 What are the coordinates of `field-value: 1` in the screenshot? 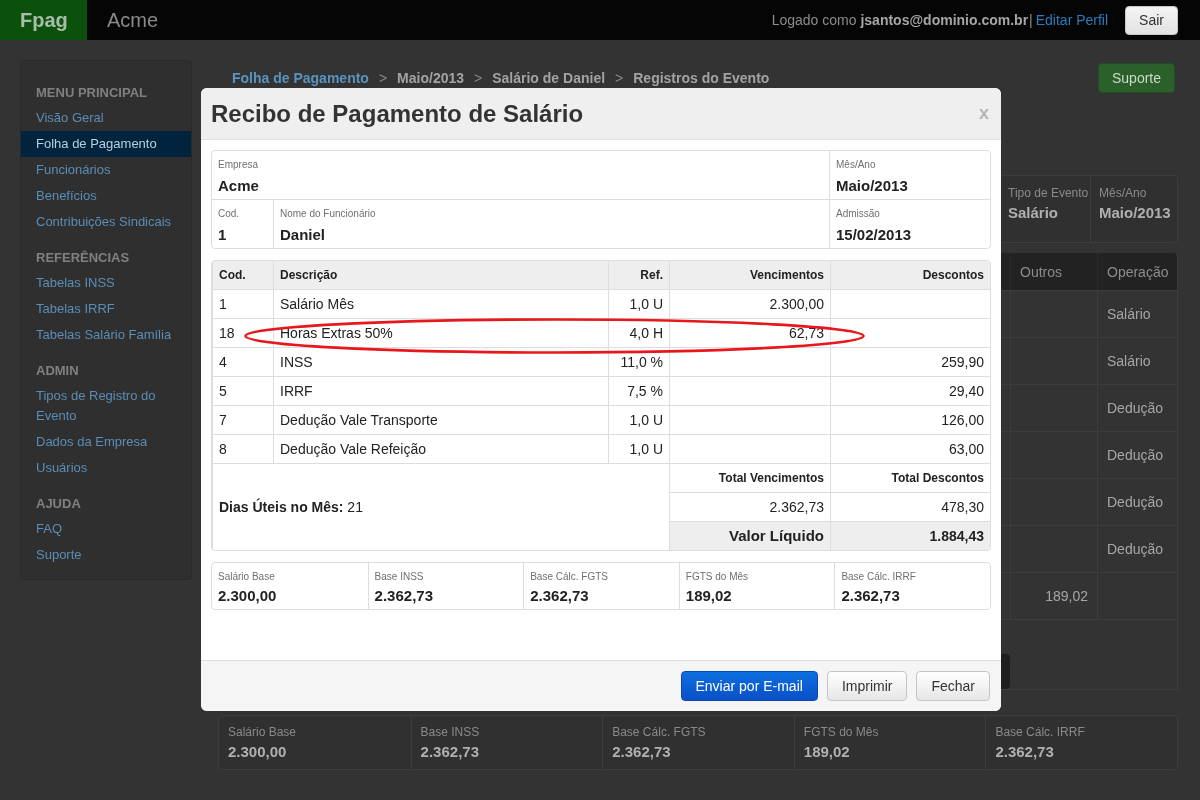 It's located at (223, 235).